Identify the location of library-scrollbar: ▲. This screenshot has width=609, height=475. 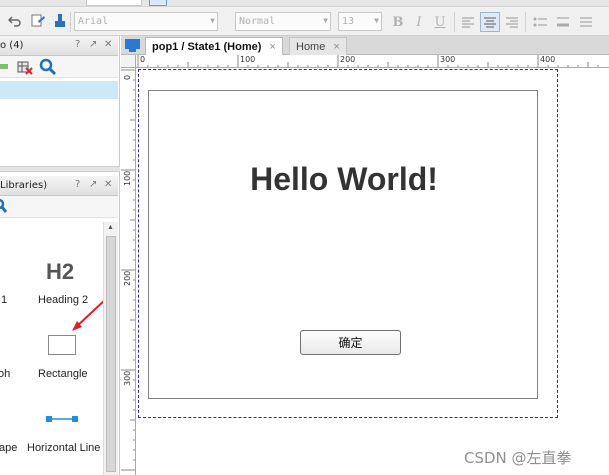
(110, 348).